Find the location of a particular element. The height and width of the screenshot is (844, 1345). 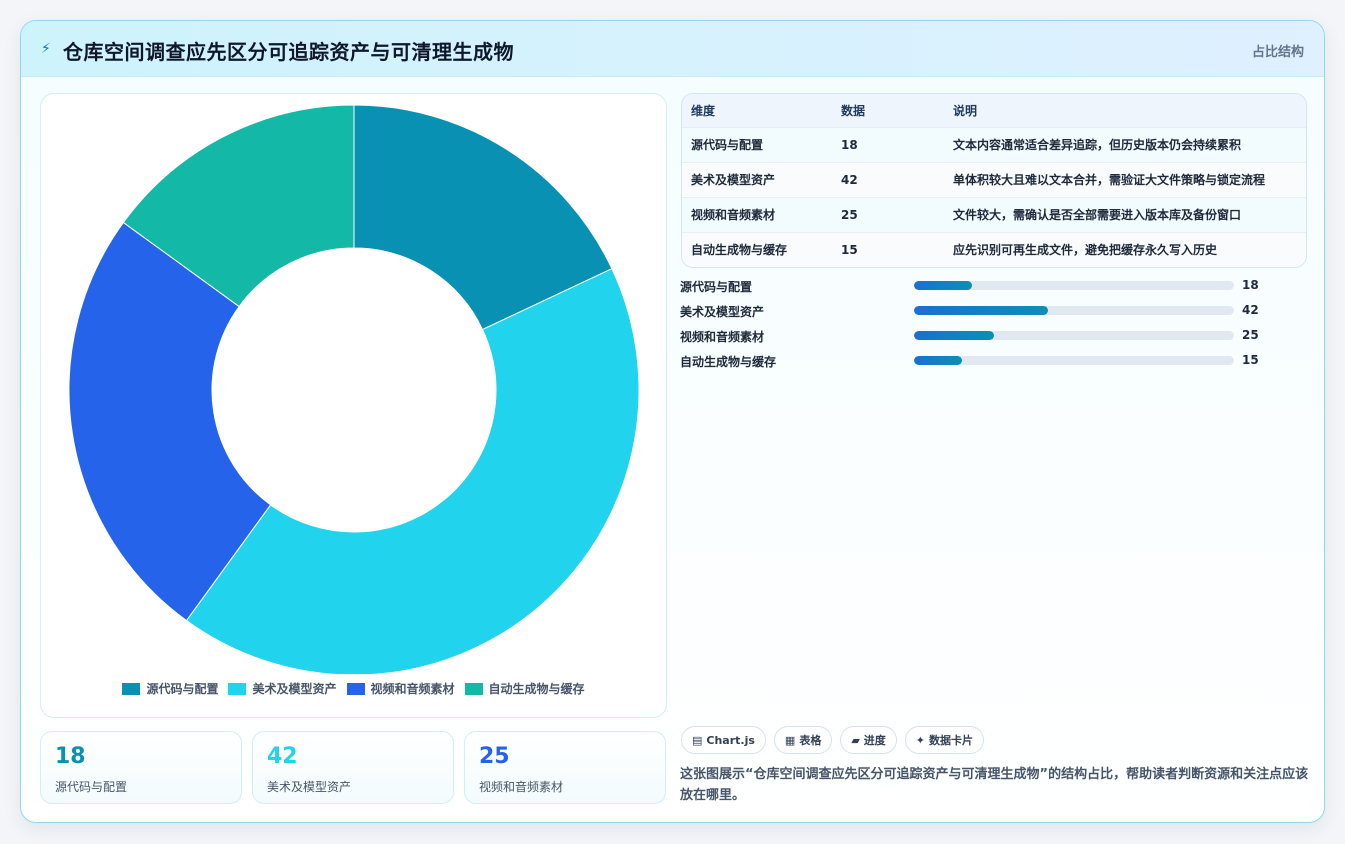

chip-label: 数据卡片 is located at coordinates (951, 740).